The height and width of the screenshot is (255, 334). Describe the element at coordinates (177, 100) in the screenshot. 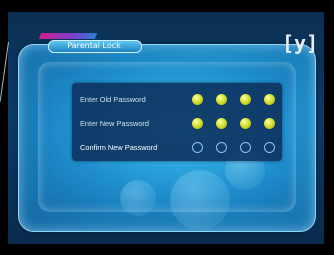

I see `old-password-row: Enter Old Password` at that location.